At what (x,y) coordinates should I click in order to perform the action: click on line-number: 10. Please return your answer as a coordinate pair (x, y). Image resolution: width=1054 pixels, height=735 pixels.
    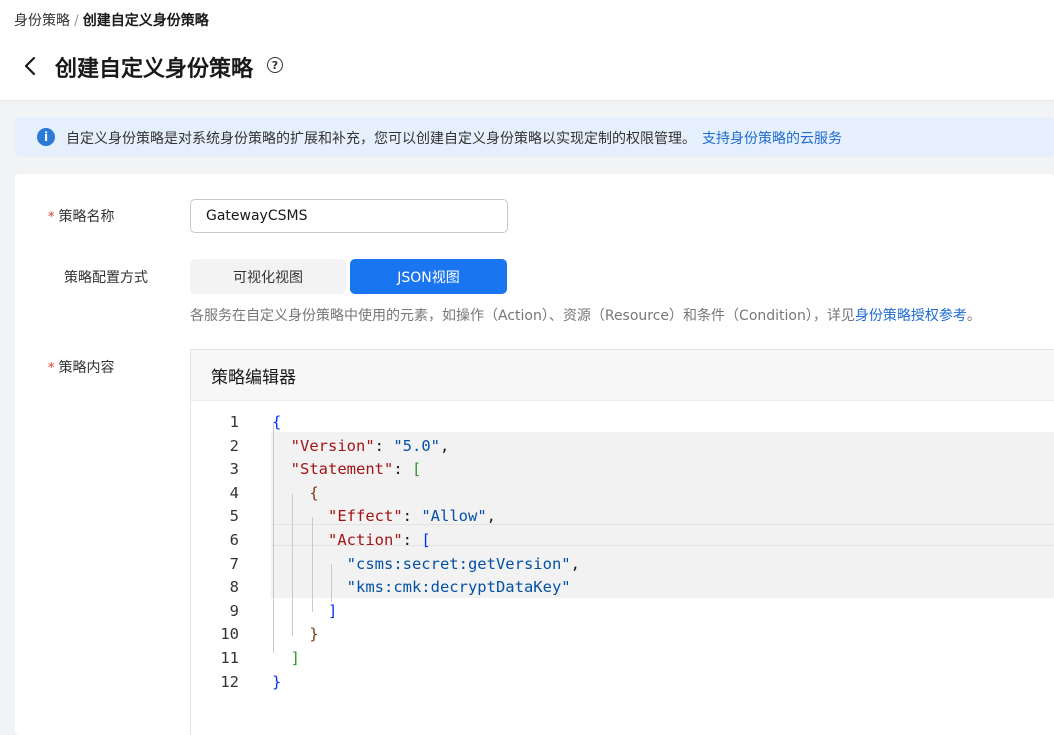
    Looking at the image, I should click on (229, 634).